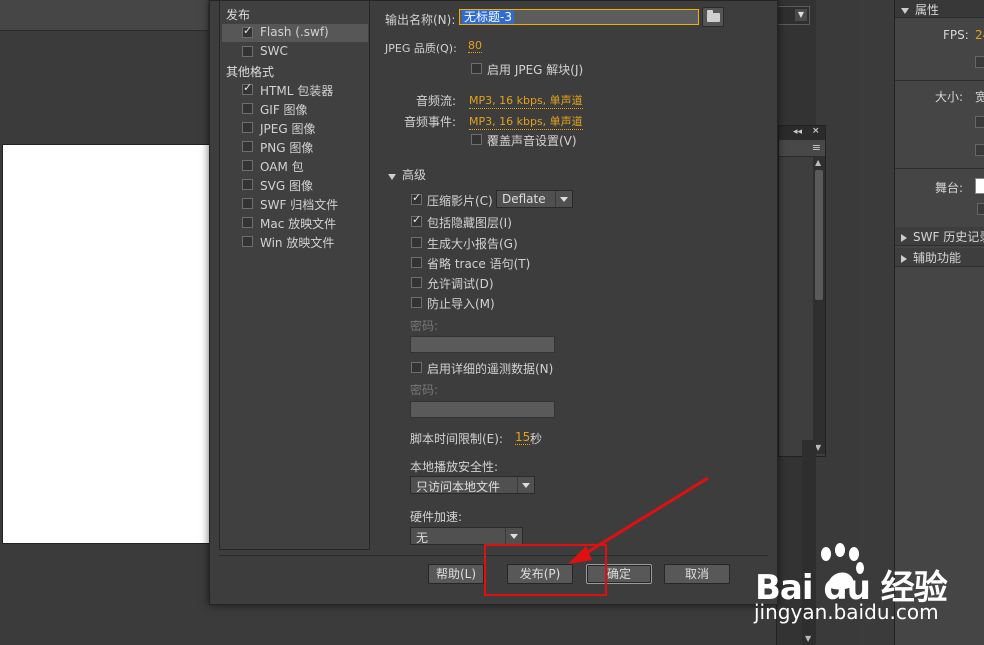 The width and height of the screenshot is (984, 645). I want to click on floating-panel: ◂◂ × ≡ ▲ ▼, so click(802, 291).